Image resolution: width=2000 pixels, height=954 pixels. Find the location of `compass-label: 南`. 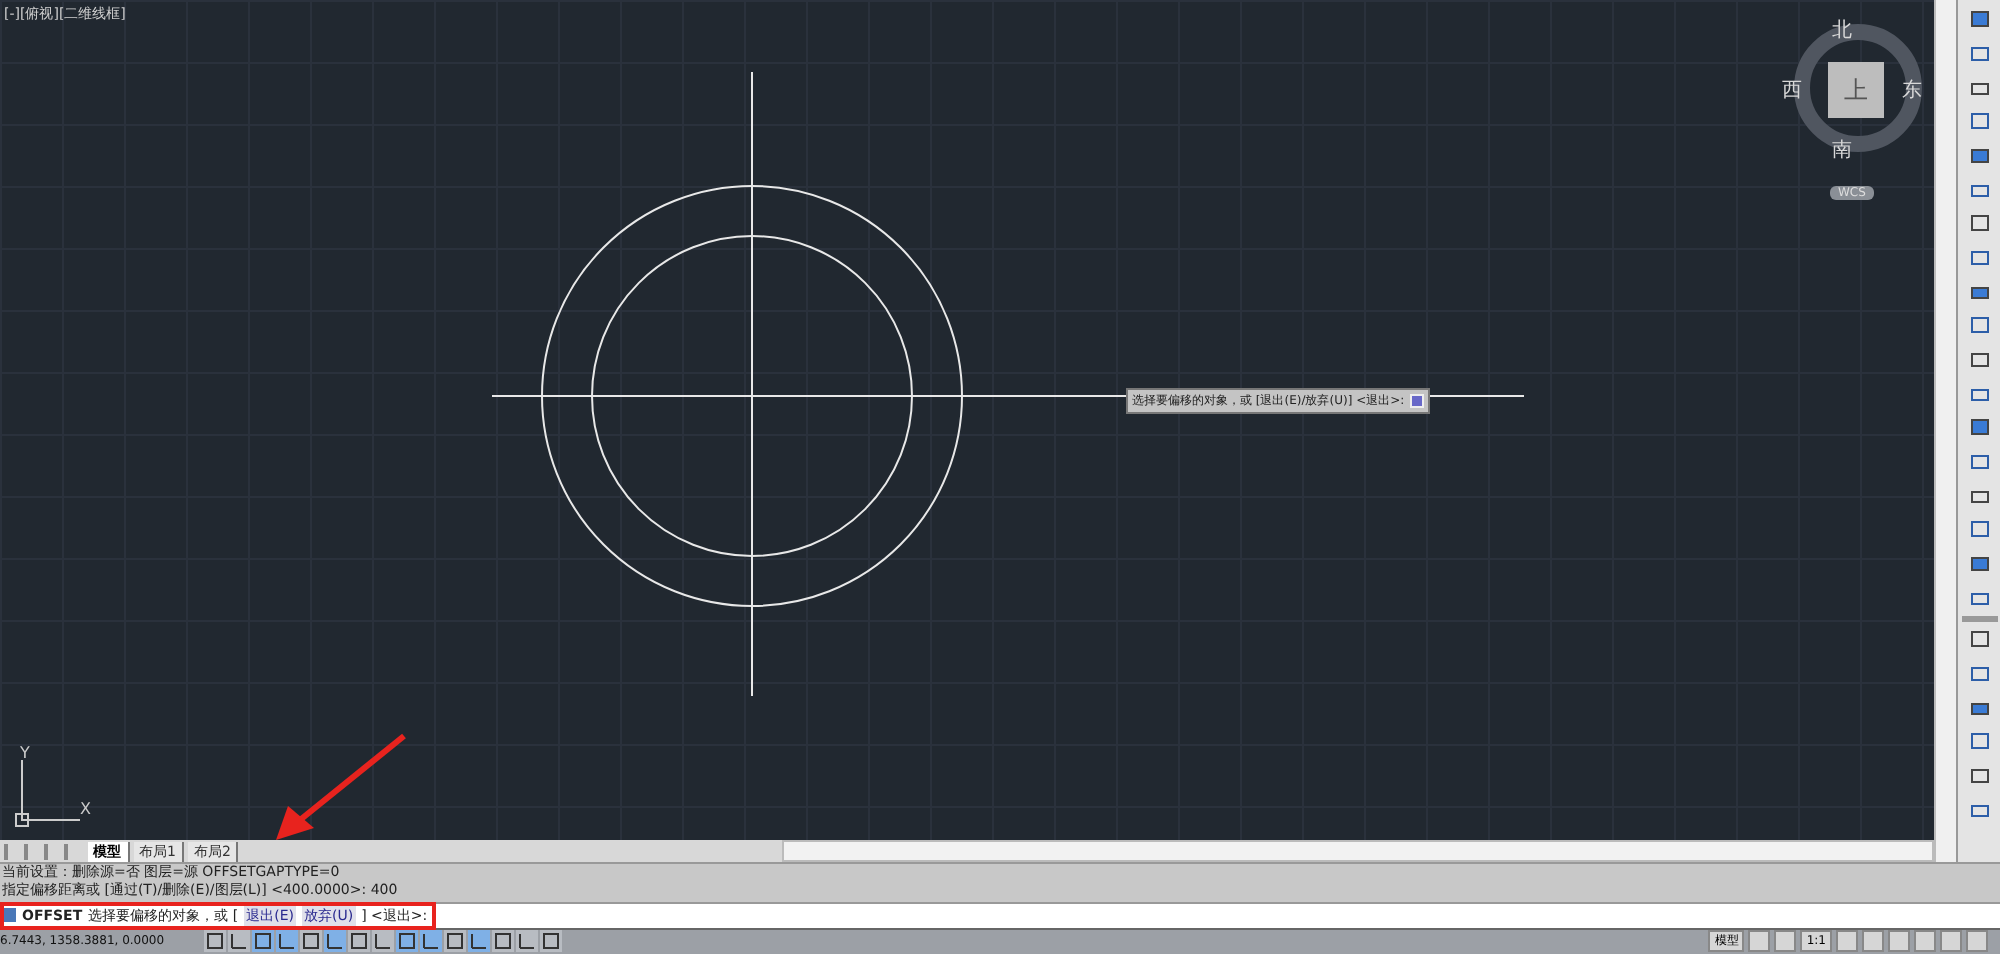

compass-label: 南 is located at coordinates (1842, 150).